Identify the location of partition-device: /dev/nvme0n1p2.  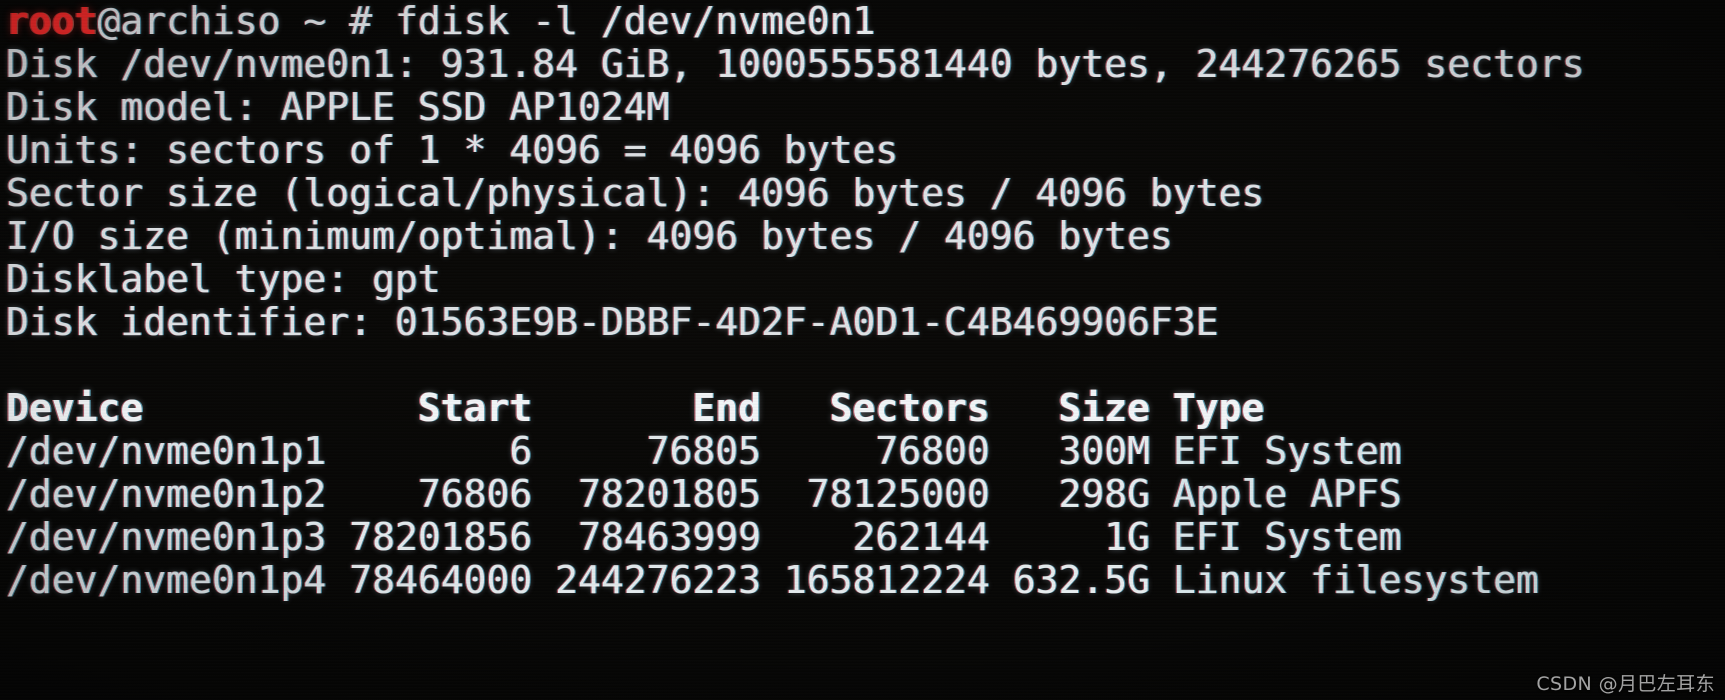
(166, 494).